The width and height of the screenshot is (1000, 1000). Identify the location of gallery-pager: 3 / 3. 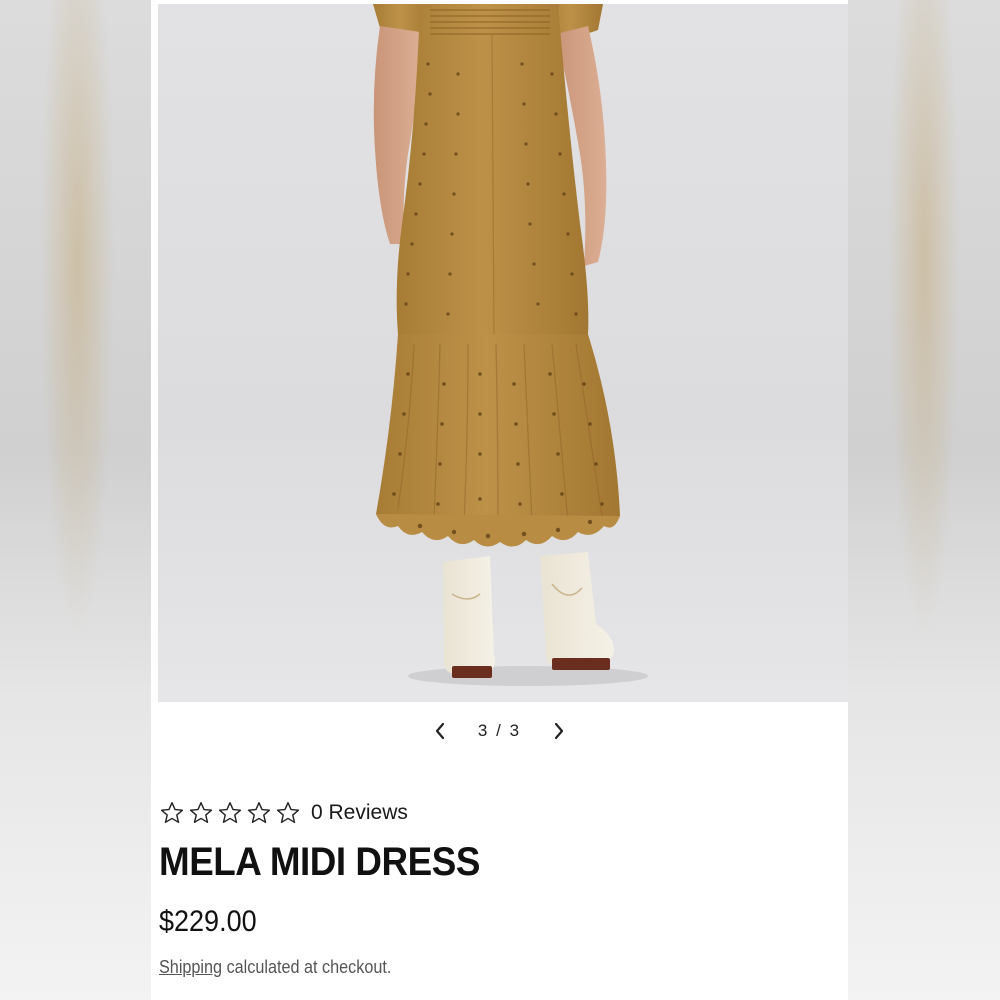
(499, 731).